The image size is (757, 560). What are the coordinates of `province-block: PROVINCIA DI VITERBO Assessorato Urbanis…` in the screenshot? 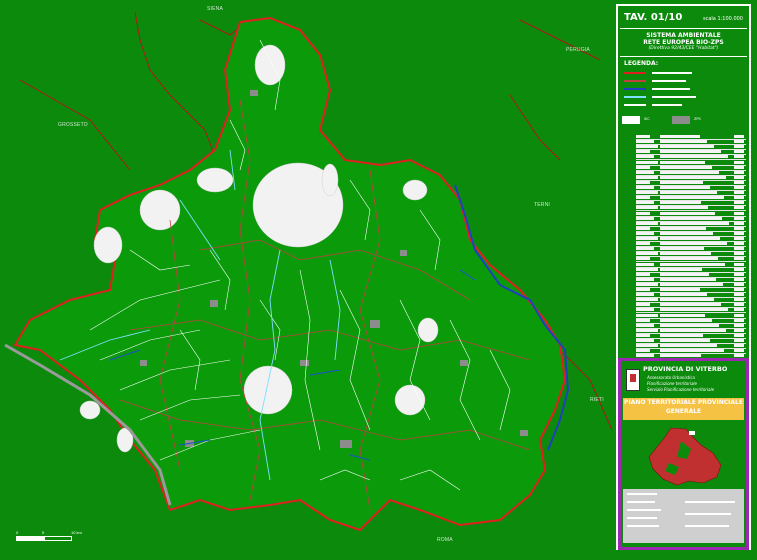 It's located at (683, 454).